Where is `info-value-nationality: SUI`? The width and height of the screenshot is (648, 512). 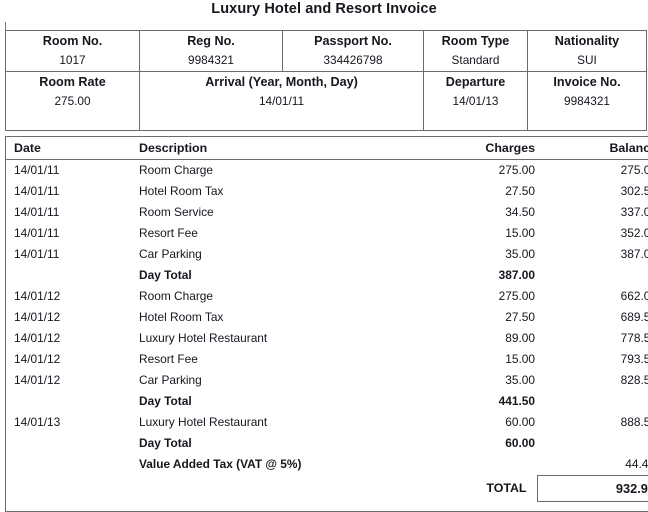 info-value-nationality: SUI is located at coordinates (587, 61).